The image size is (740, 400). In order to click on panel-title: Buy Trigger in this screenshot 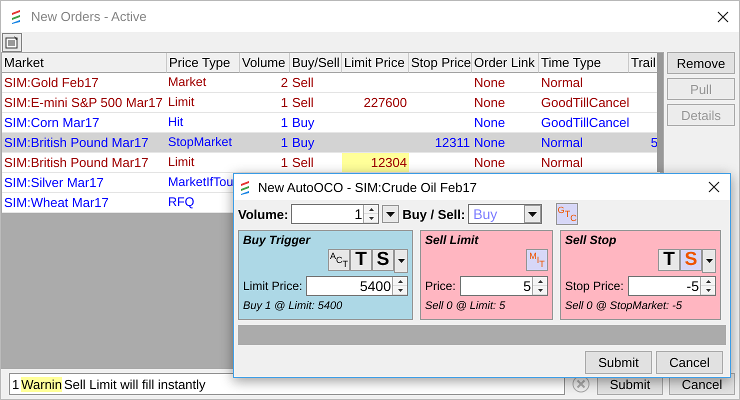, I will do `click(277, 241)`.